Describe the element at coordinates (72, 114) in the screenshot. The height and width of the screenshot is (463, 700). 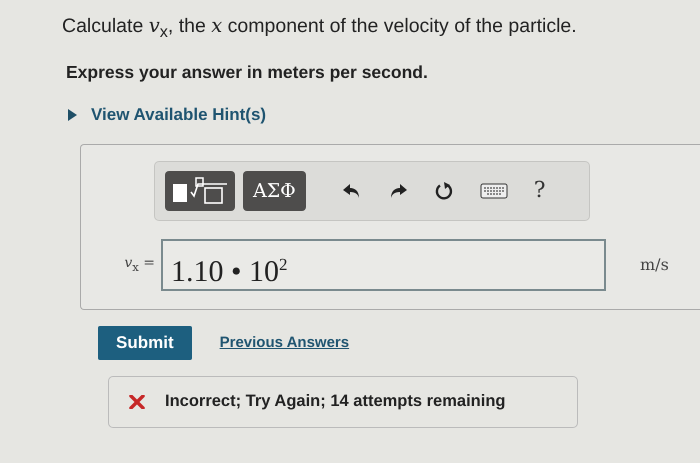
I see `triangle-icon` at that location.